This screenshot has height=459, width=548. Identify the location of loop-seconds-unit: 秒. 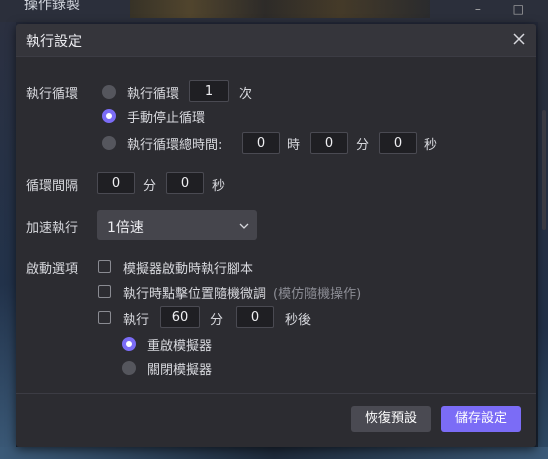
(431, 145).